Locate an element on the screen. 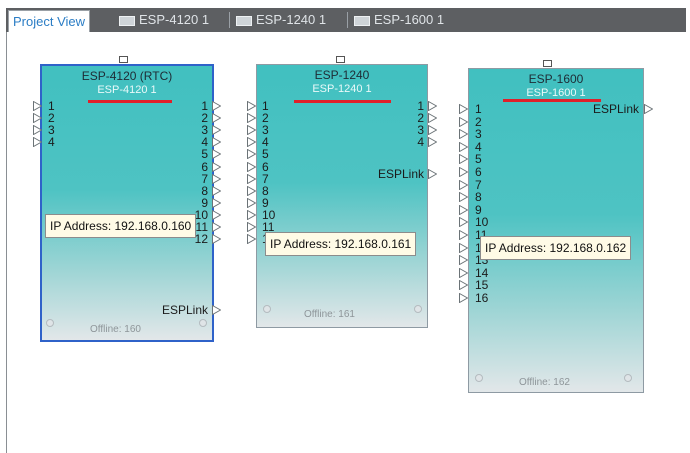  tab-esp-1240: ESP-1240 1 is located at coordinates (281, 20).